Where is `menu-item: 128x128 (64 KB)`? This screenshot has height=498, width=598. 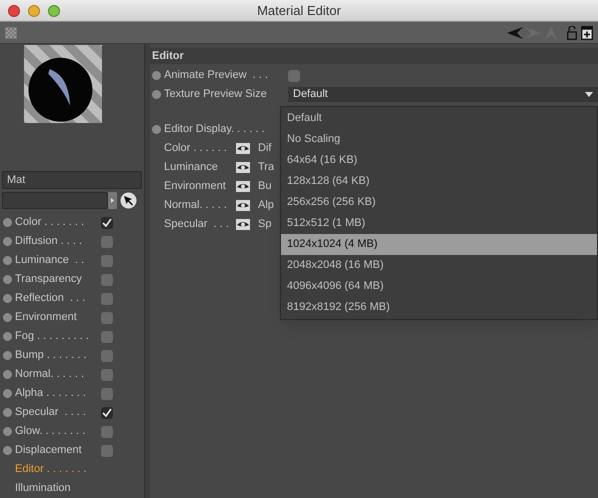
menu-item: 128x128 (64 KB) is located at coordinates (439, 181).